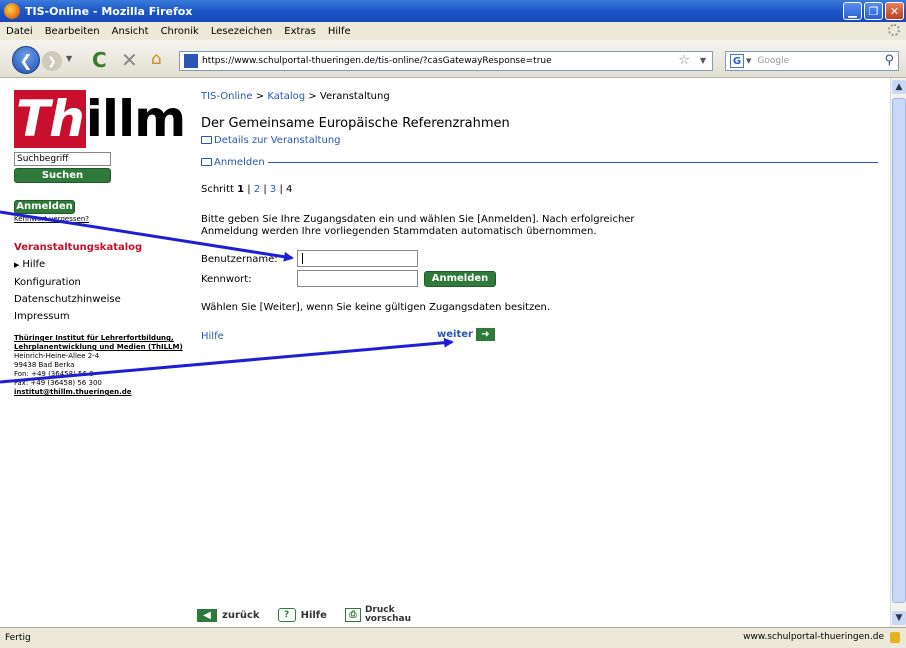 The height and width of the screenshot is (648, 906). What do you see at coordinates (277, 140) in the screenshot?
I see `details-link-label: Details zur Veranstaltung` at bounding box center [277, 140].